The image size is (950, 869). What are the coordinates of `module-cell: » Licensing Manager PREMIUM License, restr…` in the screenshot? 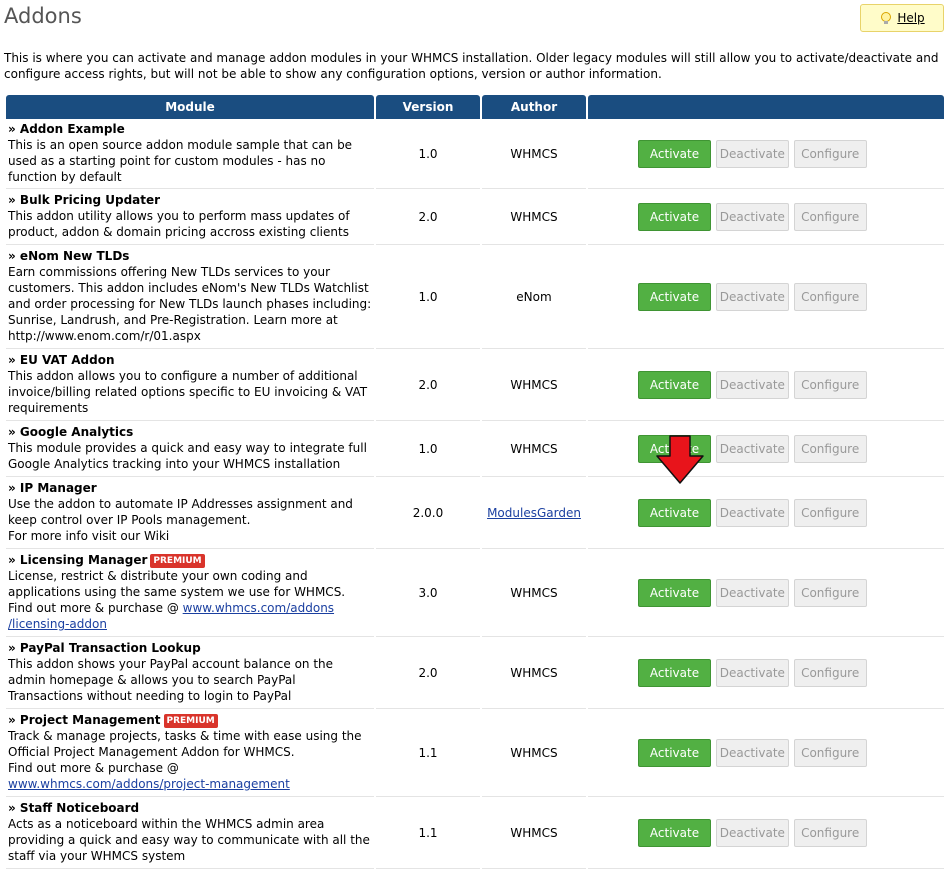 It's located at (190, 593).